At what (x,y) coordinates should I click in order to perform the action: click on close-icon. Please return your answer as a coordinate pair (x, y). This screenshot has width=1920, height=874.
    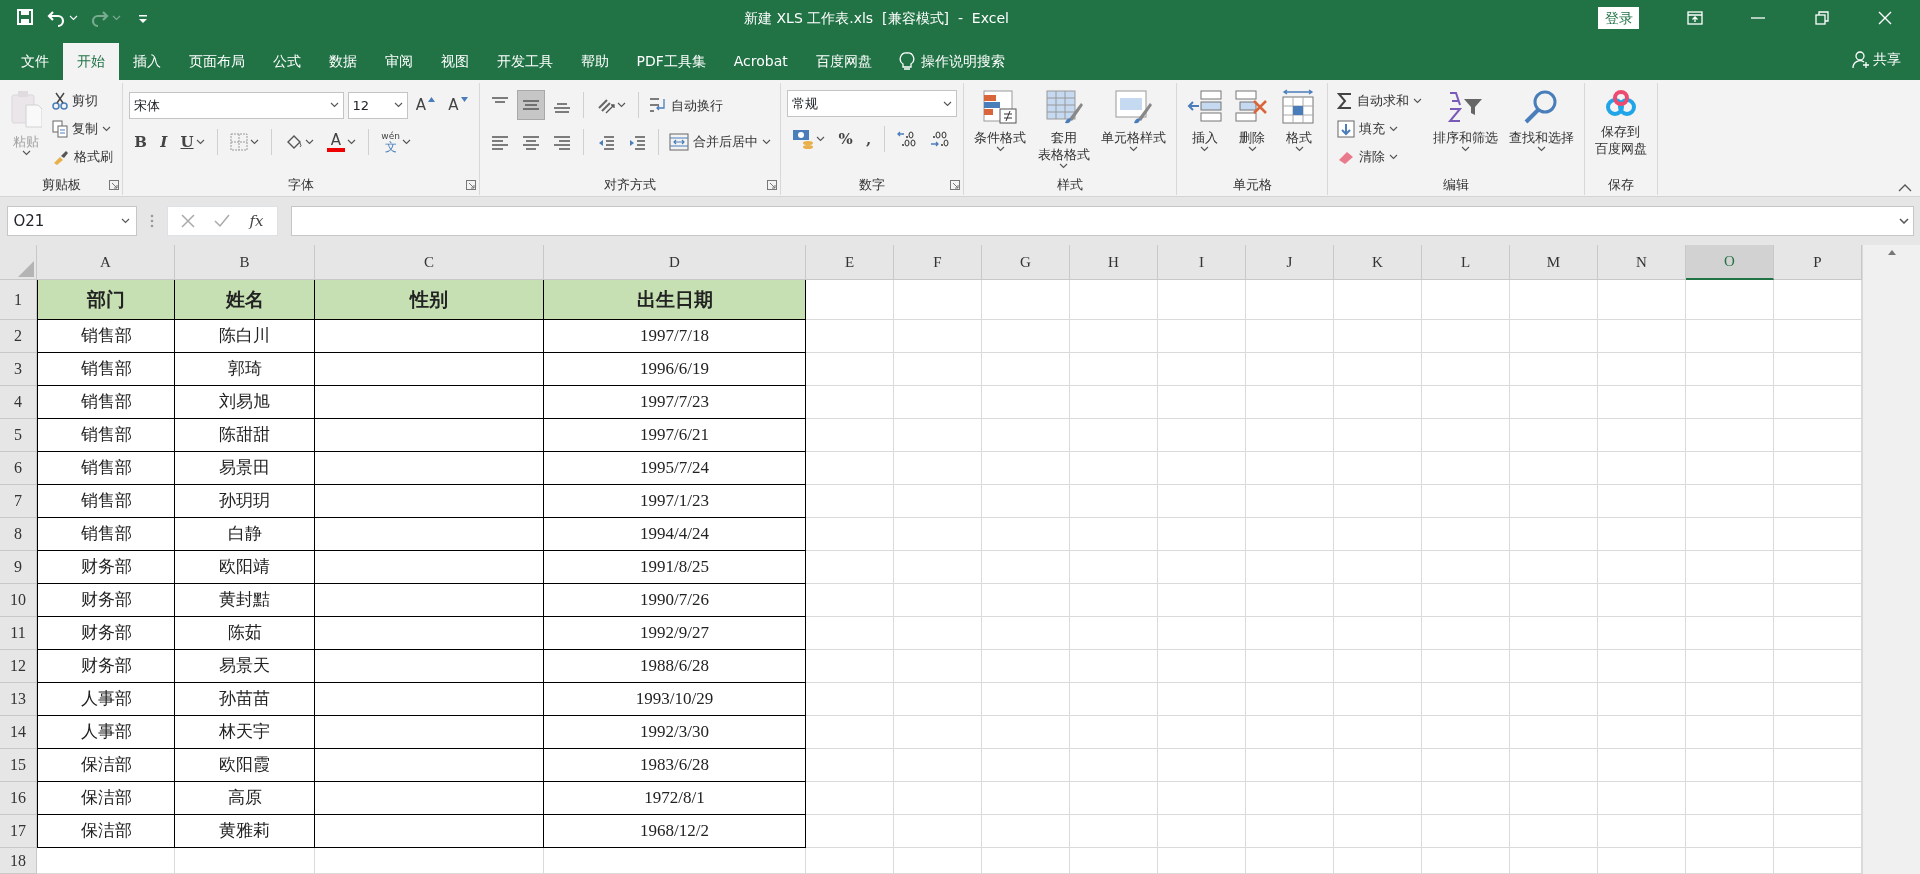
    Looking at the image, I should click on (1885, 18).